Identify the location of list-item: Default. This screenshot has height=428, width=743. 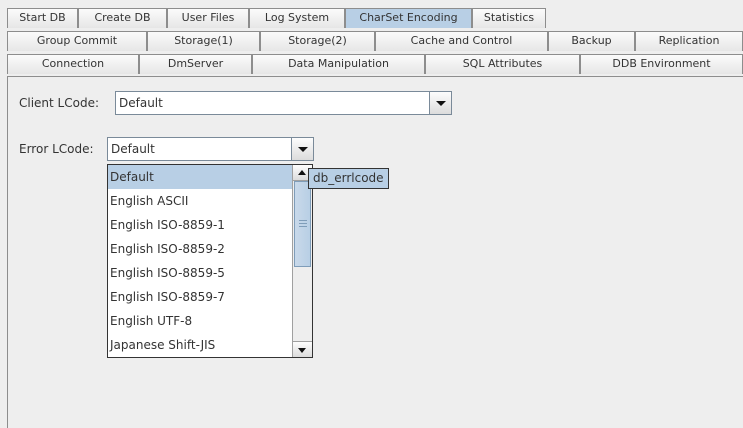
(200, 177).